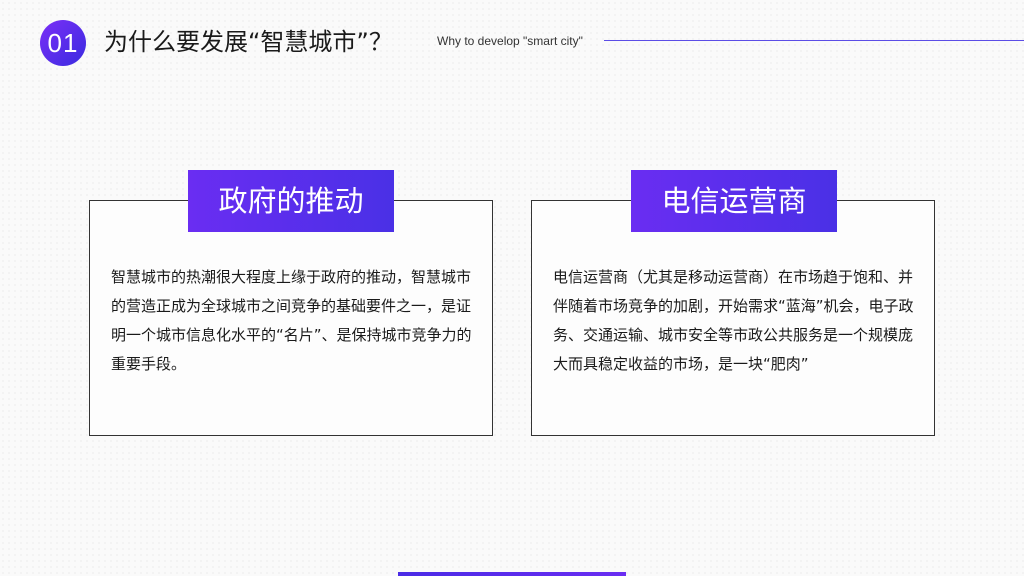  Describe the element at coordinates (291, 201) in the screenshot. I see `card-heading-government: 政府的推动` at that location.